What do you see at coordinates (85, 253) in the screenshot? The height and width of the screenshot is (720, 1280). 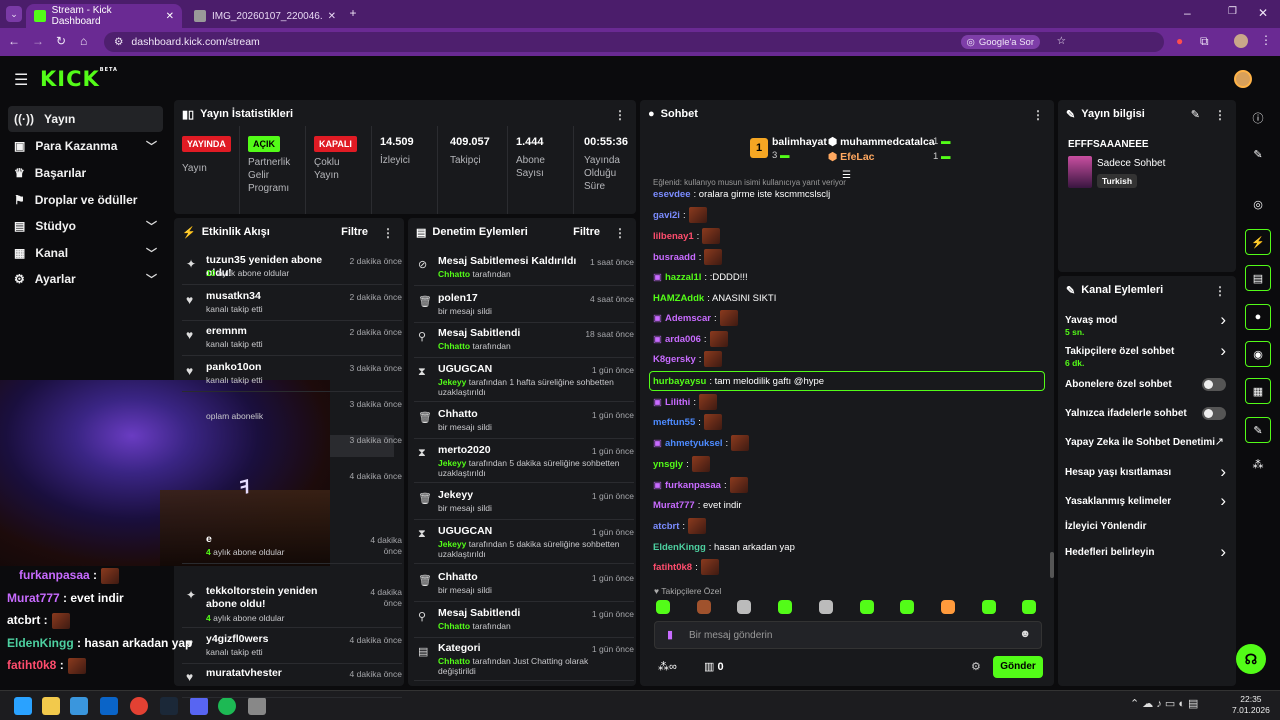 I see `sidebar-item-kanal: ▦ Kanal ﹀` at bounding box center [85, 253].